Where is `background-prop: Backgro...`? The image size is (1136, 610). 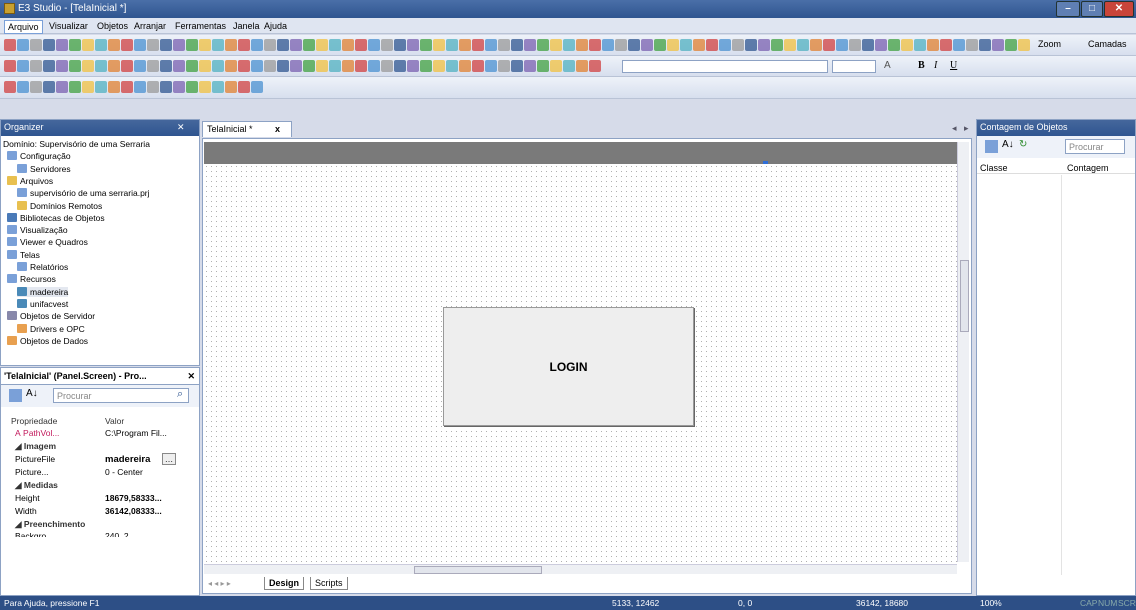
background-prop: Backgro... is located at coordinates (34, 534).